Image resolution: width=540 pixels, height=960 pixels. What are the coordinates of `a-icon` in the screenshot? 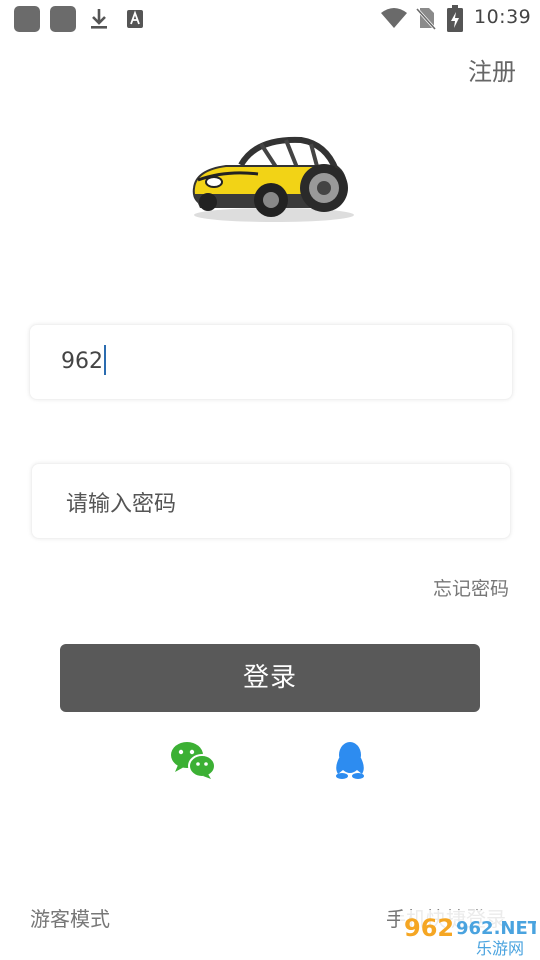 It's located at (135, 19).